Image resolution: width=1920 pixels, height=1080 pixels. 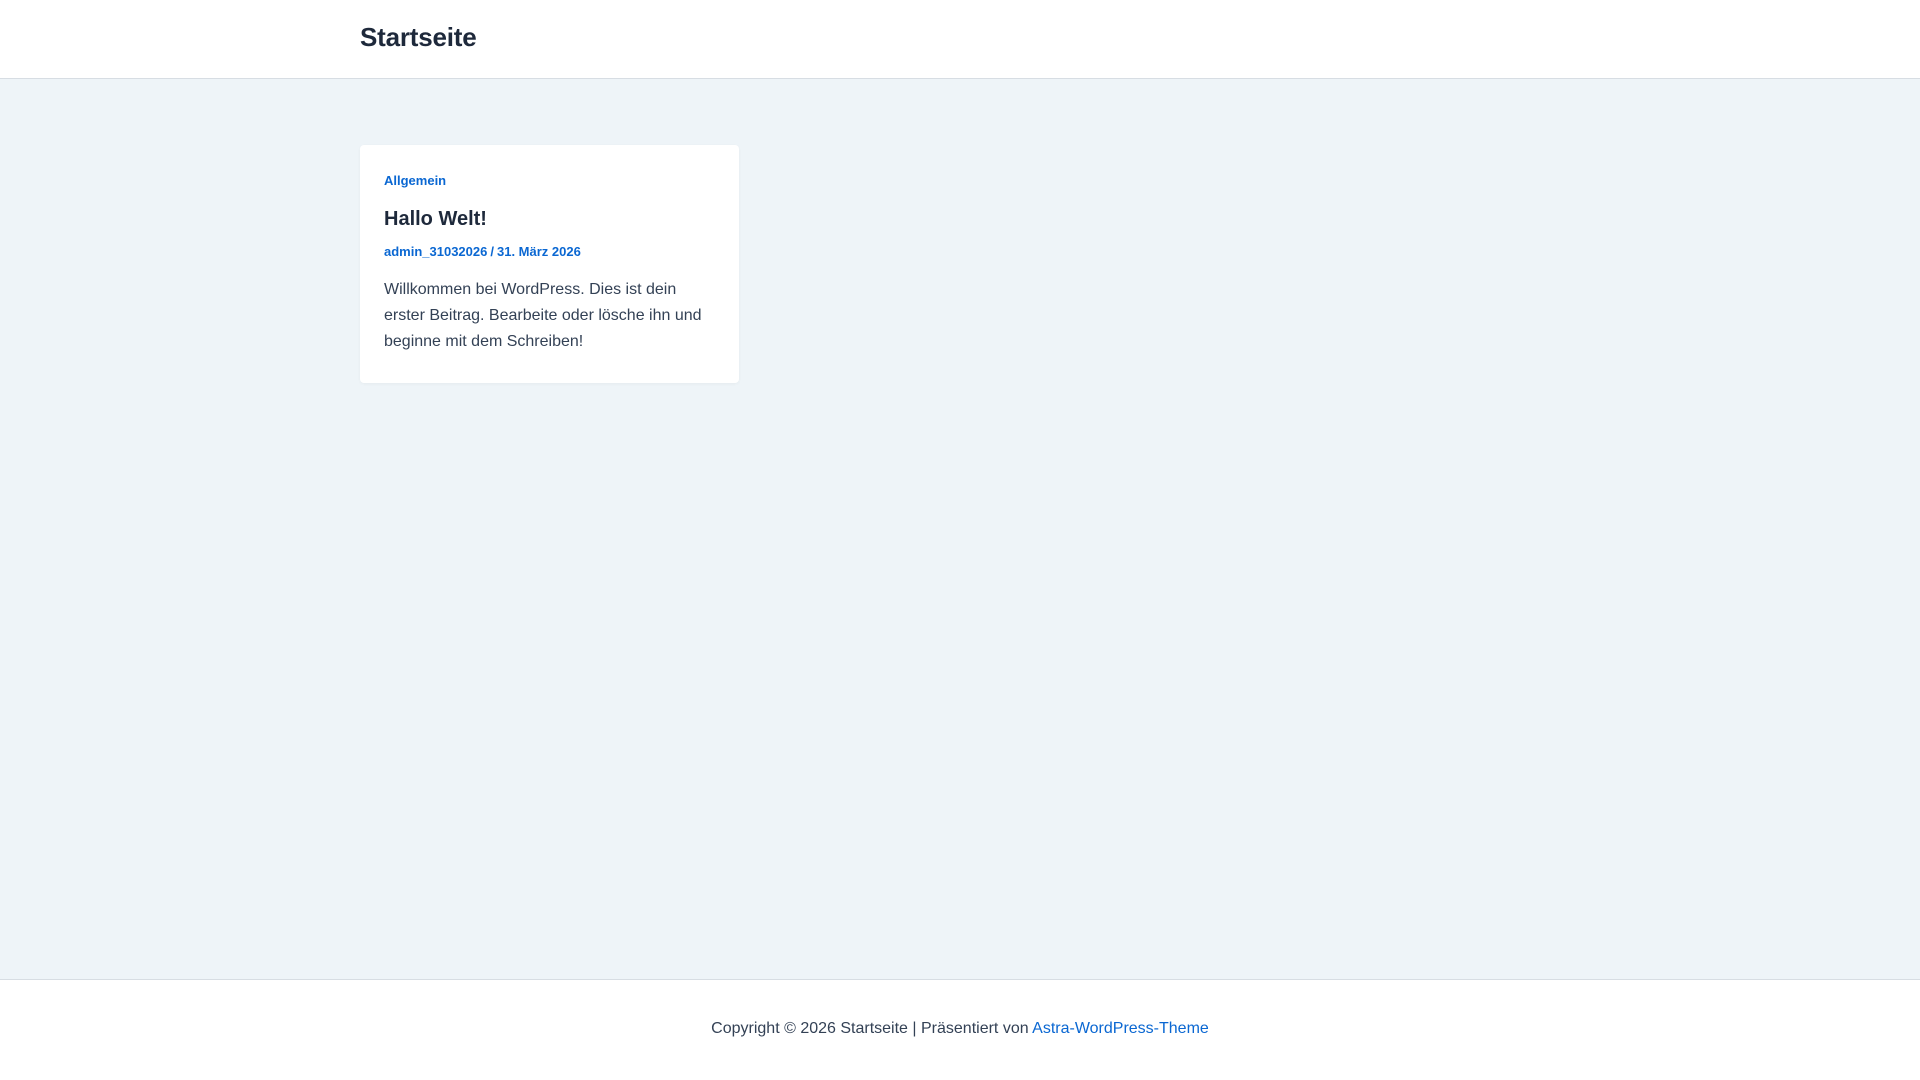 What do you see at coordinates (549, 219) in the screenshot?
I see `post-title-link: Hallo Welt!` at bounding box center [549, 219].